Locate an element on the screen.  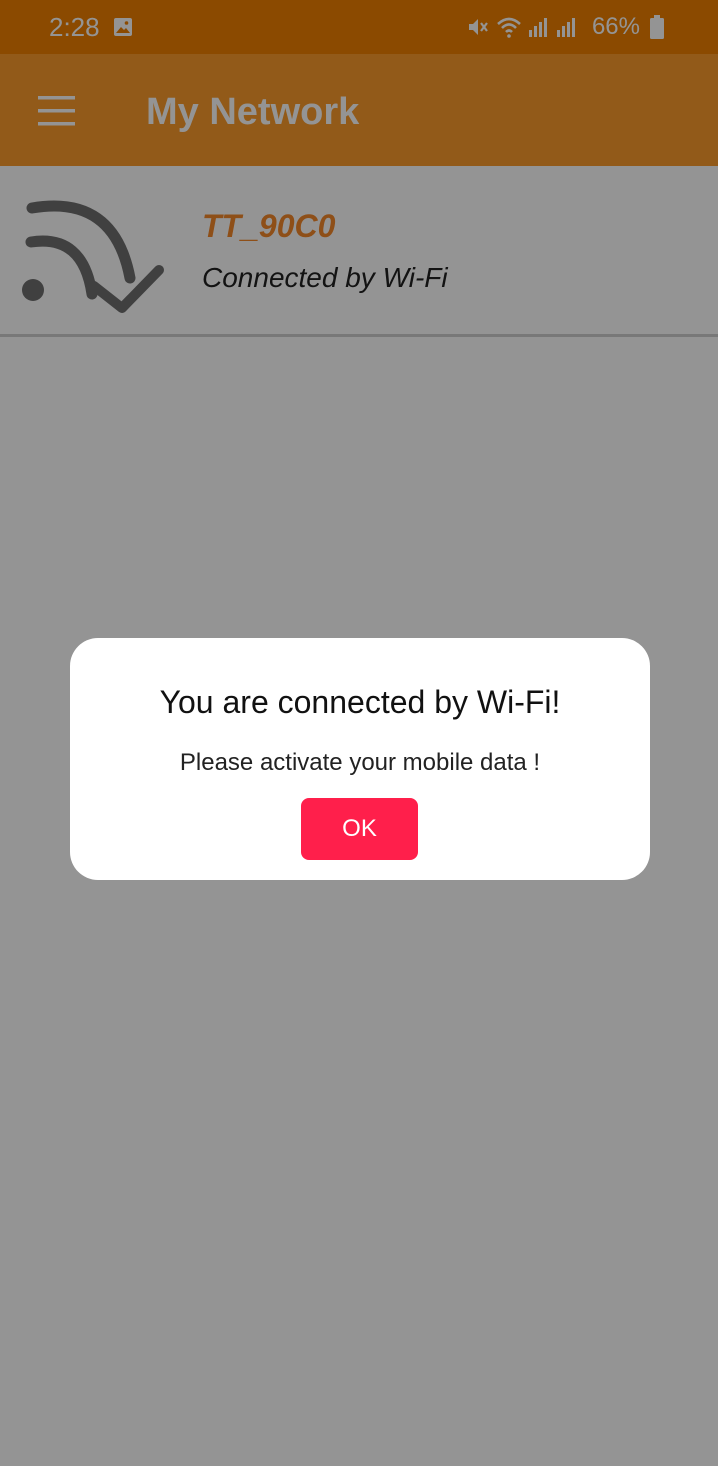
dialog-message: Please activate your mobile data ! is located at coordinates (360, 762).